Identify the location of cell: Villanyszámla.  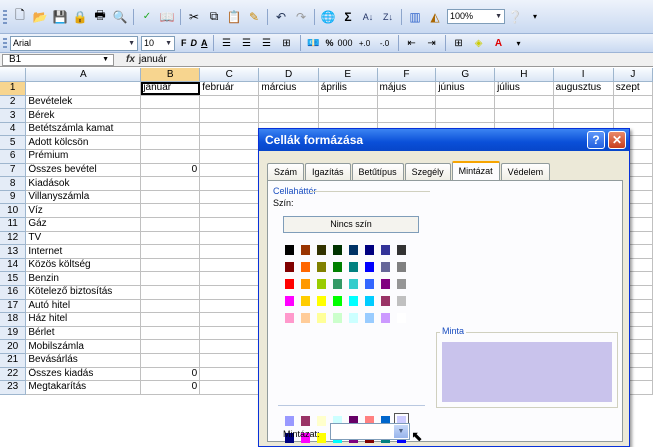
(83, 197).